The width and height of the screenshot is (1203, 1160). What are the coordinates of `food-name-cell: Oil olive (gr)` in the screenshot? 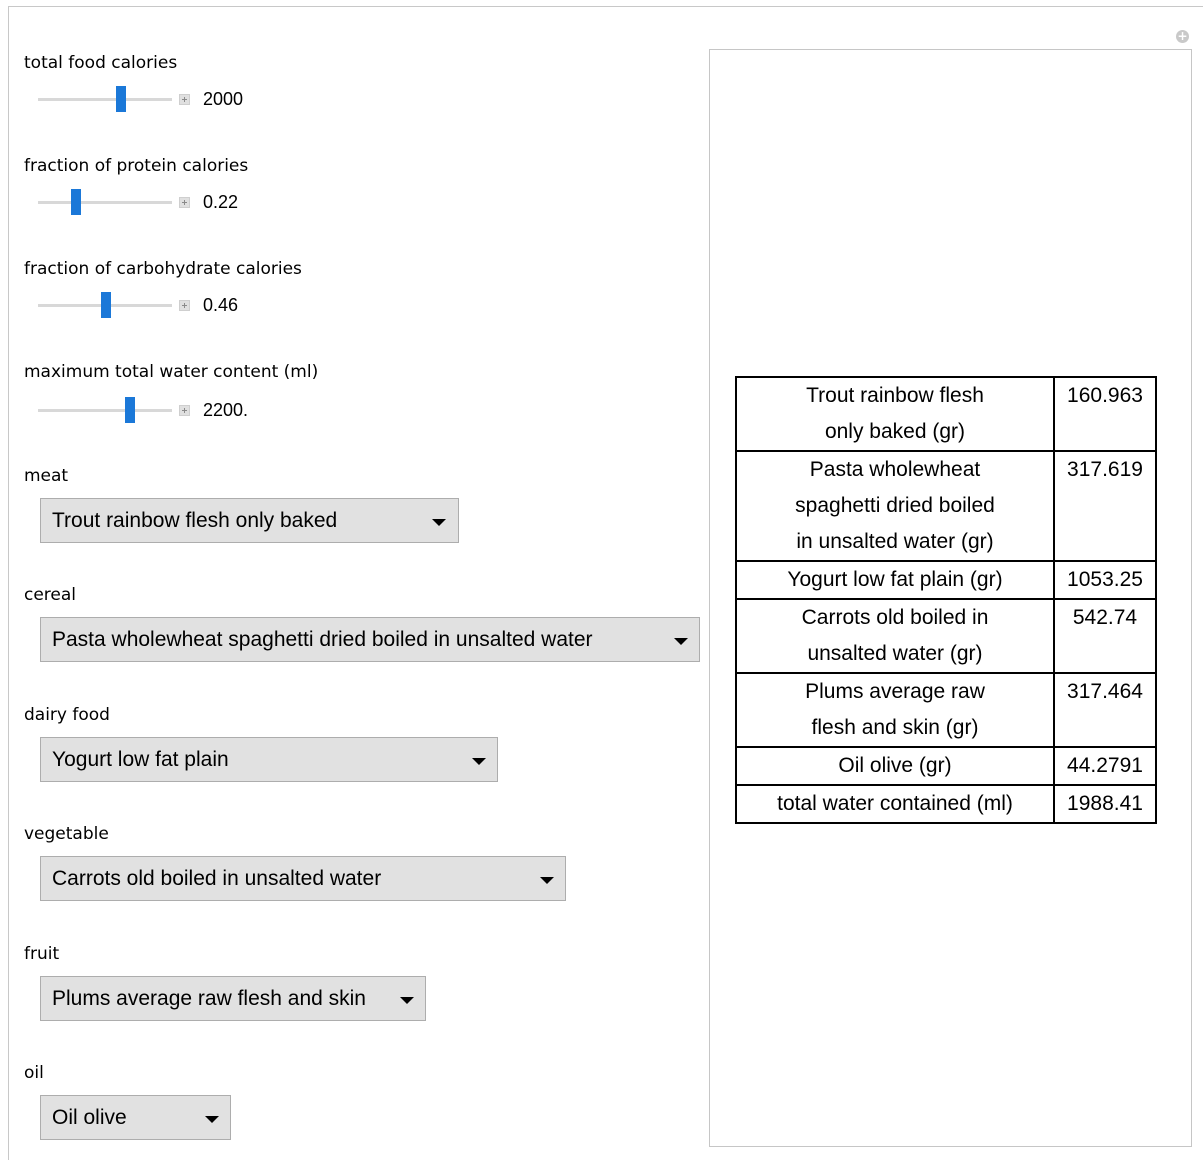 It's located at (895, 766).